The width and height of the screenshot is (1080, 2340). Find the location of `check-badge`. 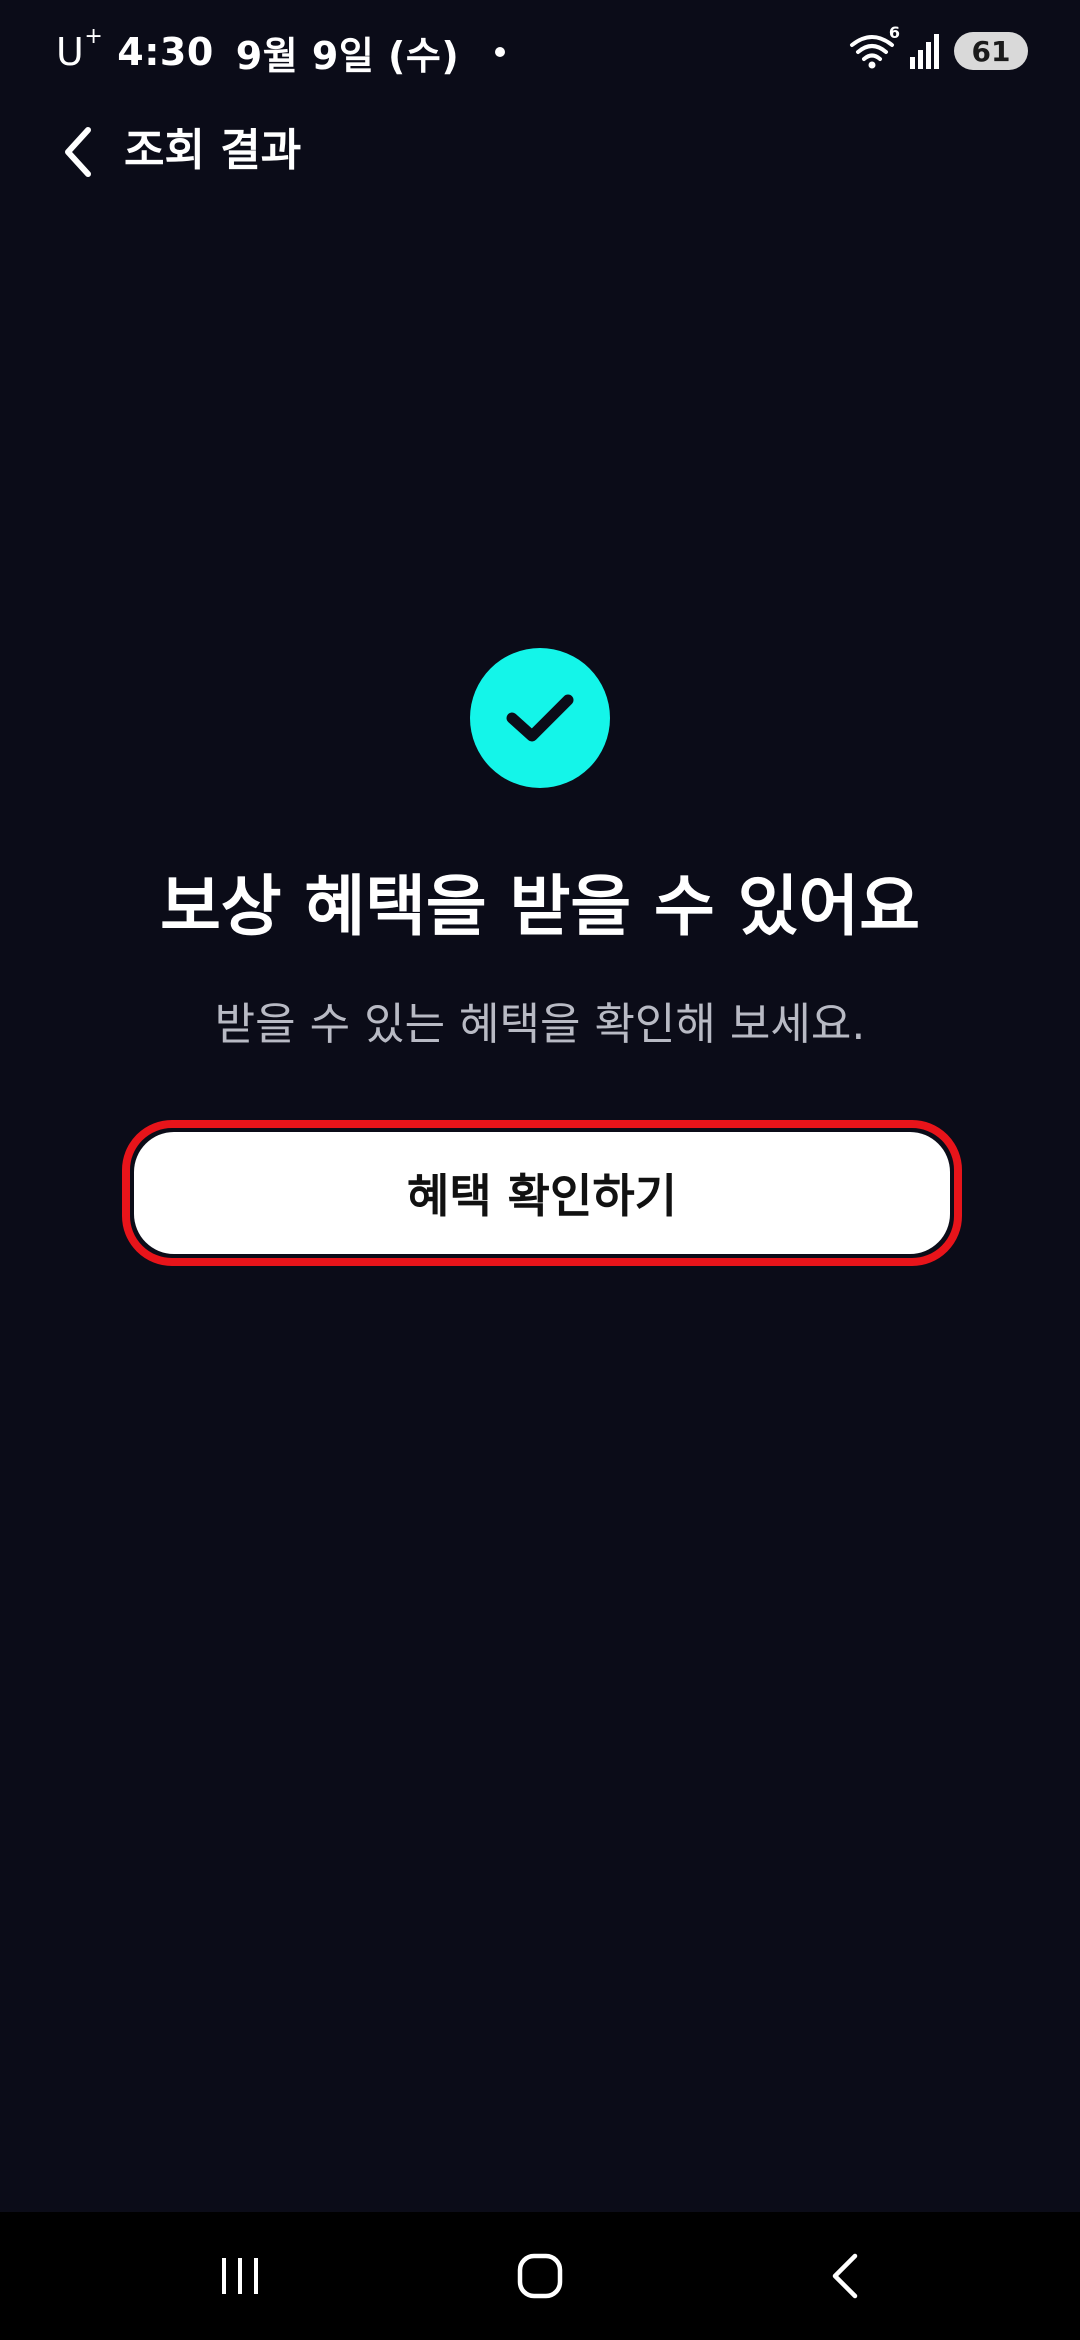

check-badge is located at coordinates (540, 718).